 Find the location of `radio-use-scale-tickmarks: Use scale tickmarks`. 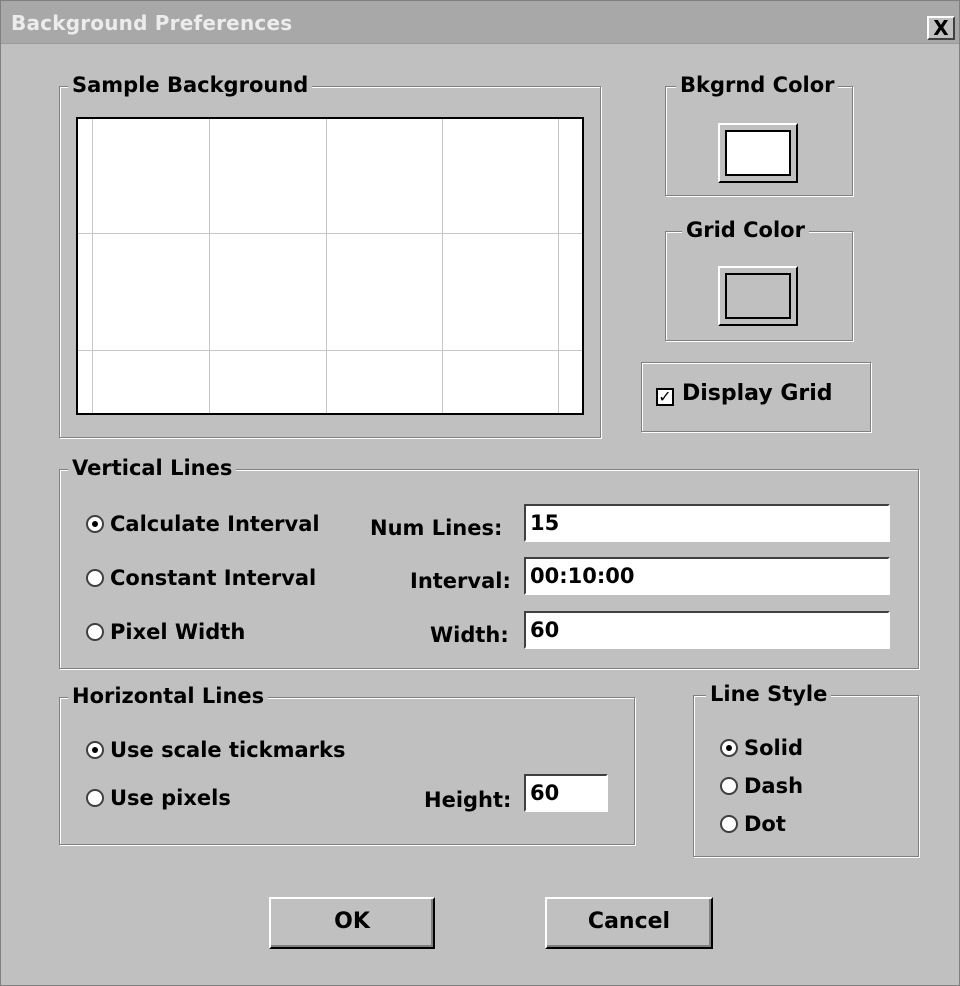

radio-use-scale-tickmarks: Use scale tickmarks is located at coordinates (216, 750).